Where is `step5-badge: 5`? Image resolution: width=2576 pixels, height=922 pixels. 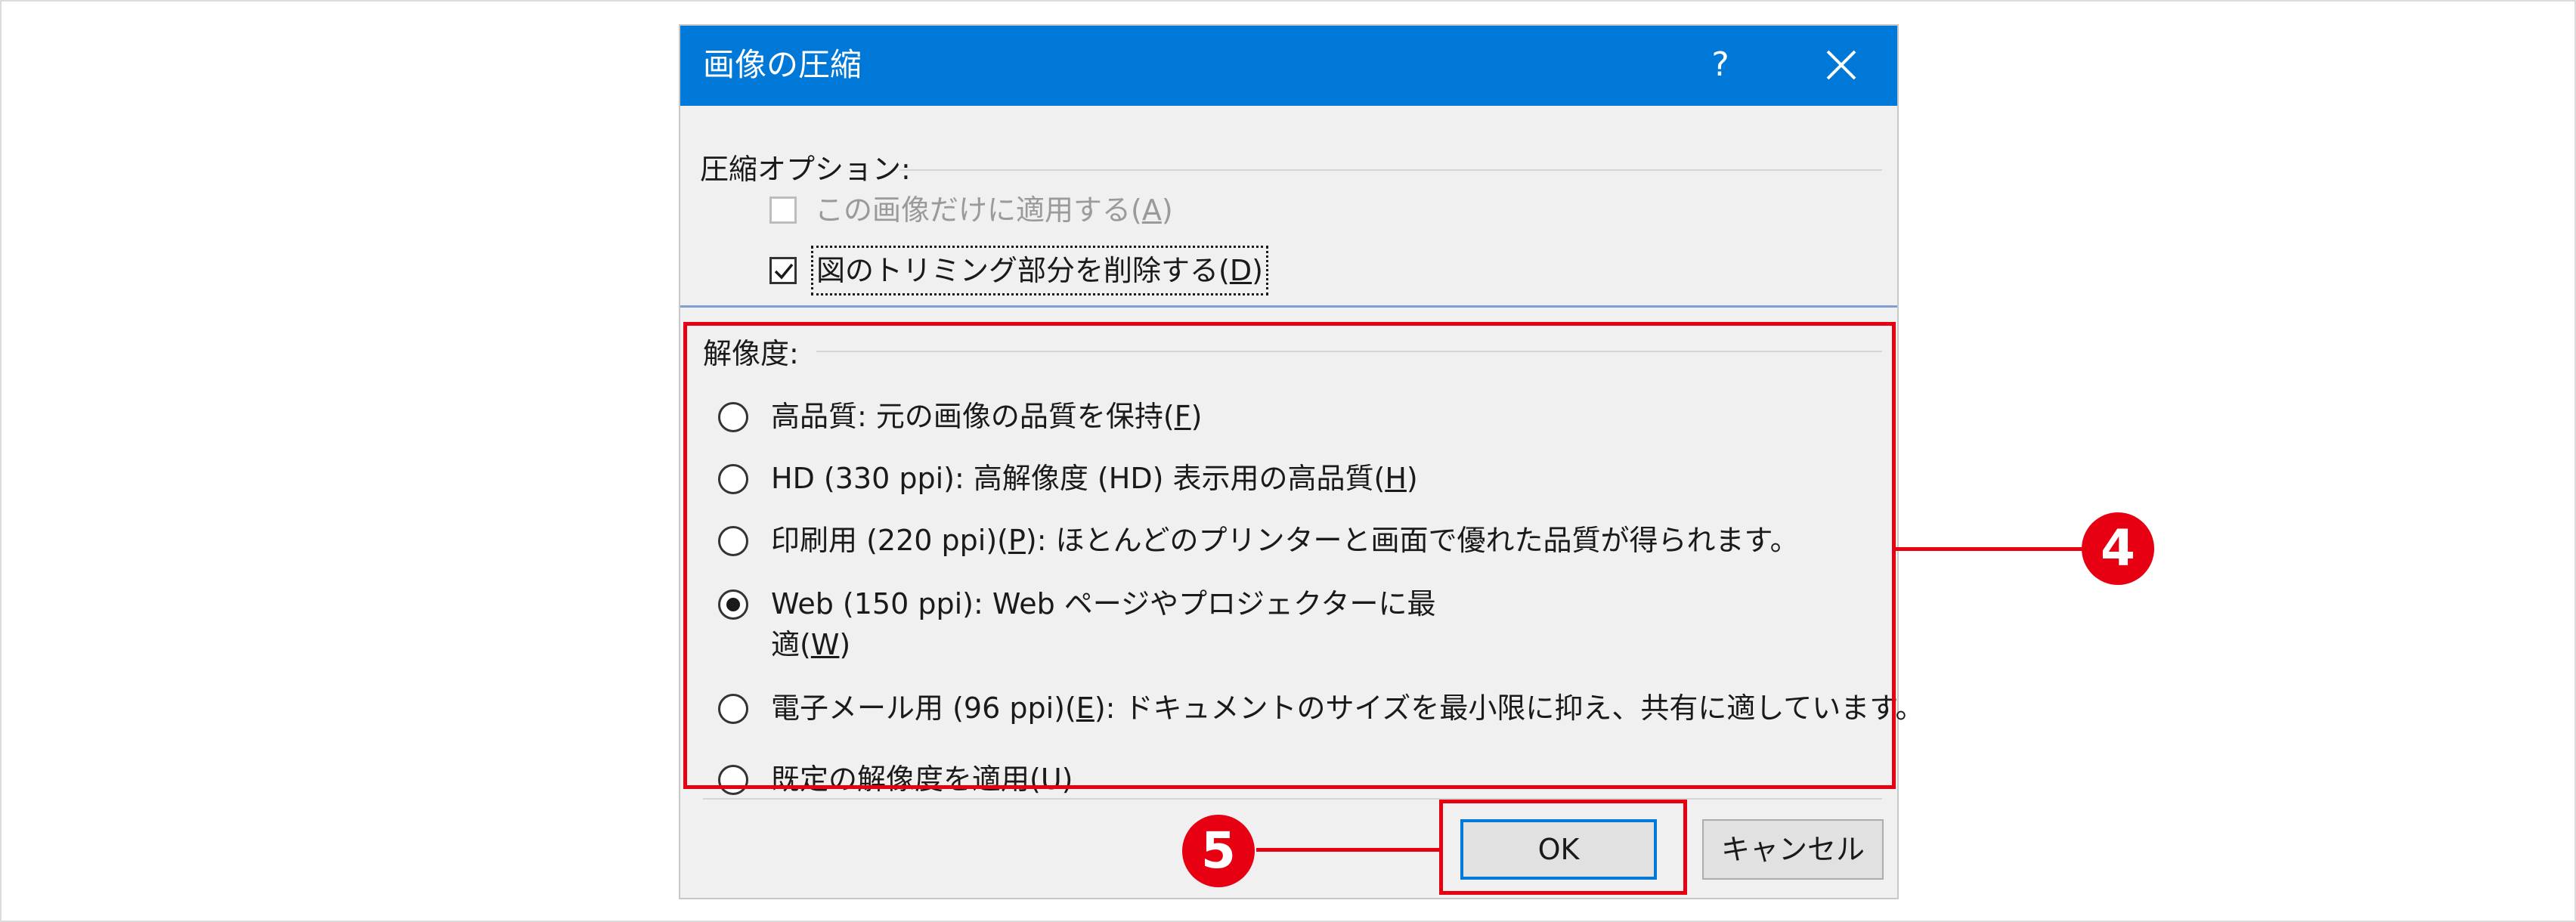
step5-badge: 5 is located at coordinates (1218, 851).